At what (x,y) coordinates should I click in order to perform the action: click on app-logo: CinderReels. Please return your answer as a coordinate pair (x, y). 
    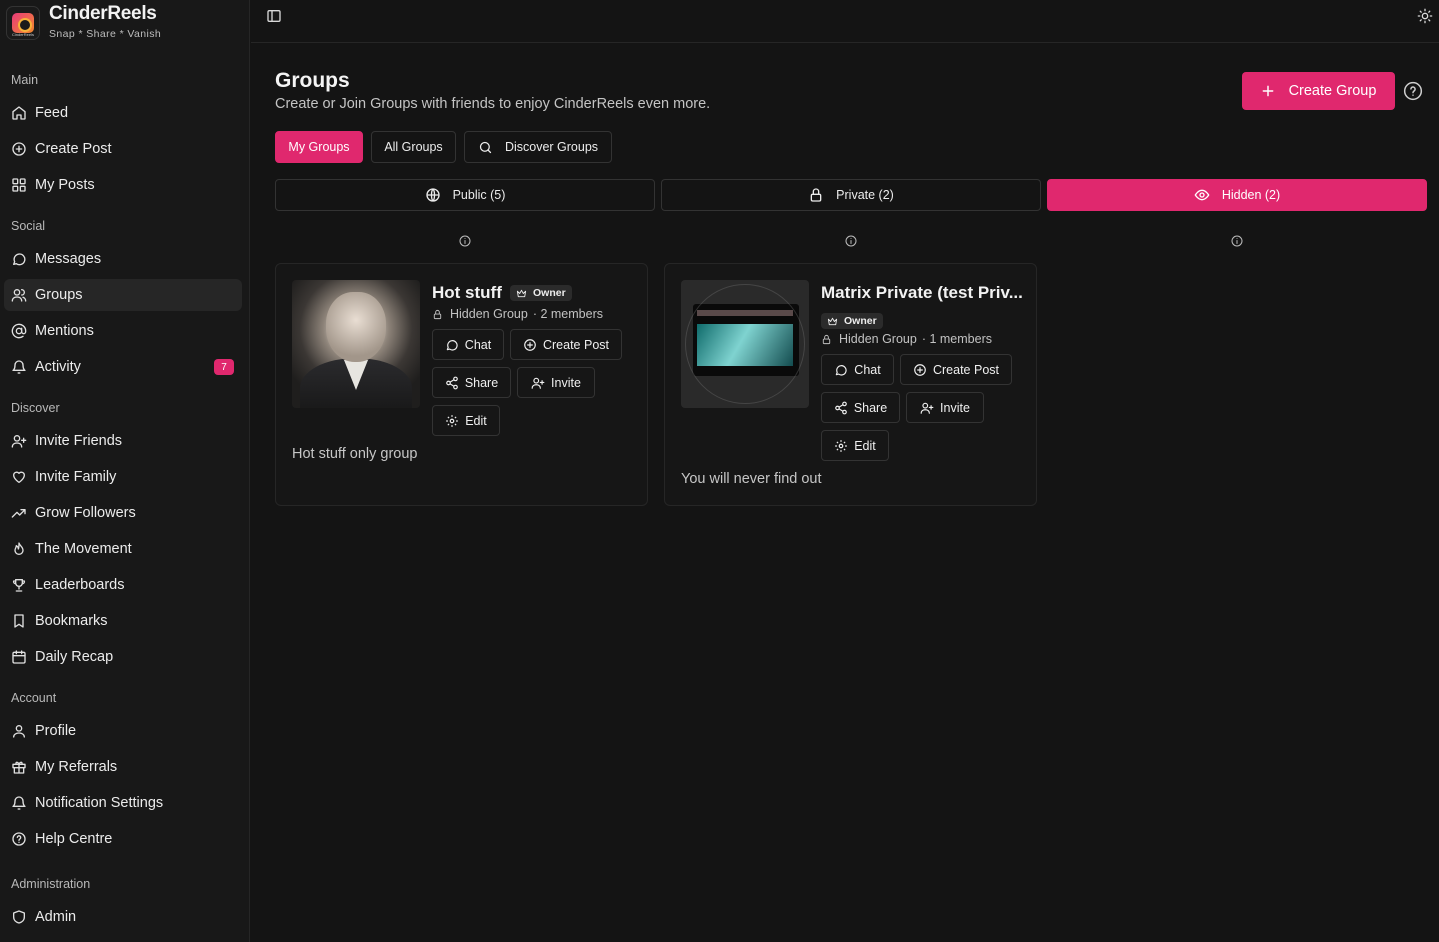
    Looking at the image, I should click on (23, 23).